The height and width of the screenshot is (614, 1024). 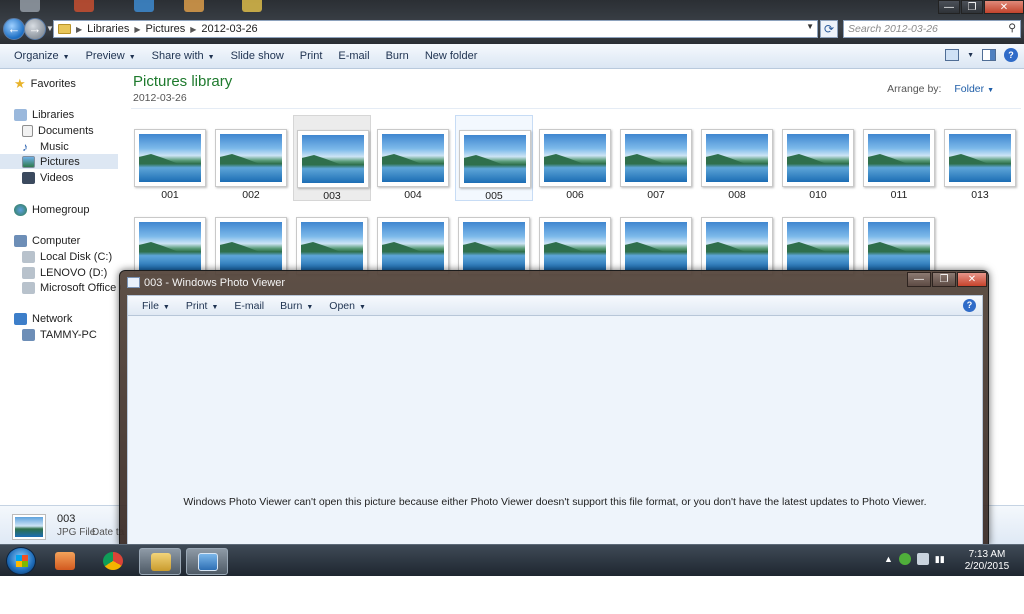 What do you see at coordinates (21, 561) in the screenshot?
I see `start-button` at bounding box center [21, 561].